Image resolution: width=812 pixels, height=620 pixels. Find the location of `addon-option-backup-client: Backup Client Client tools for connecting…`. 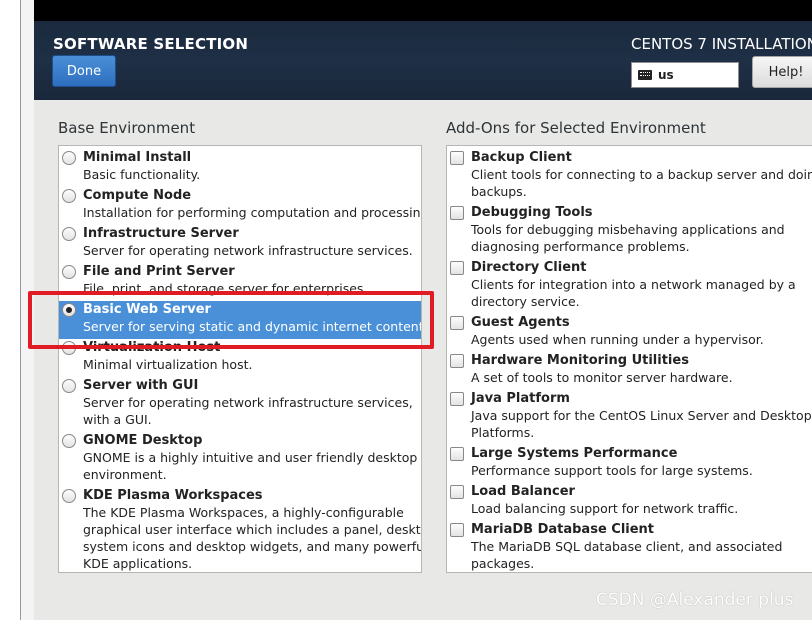

addon-option-backup-client: Backup Client Client tools for connecting… is located at coordinates (629, 176).